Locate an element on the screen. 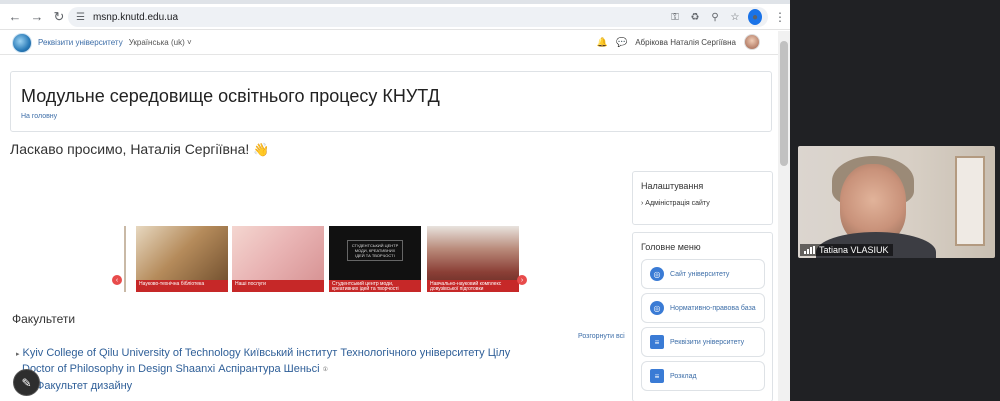  main-menu-title: Головне меню is located at coordinates (671, 247).